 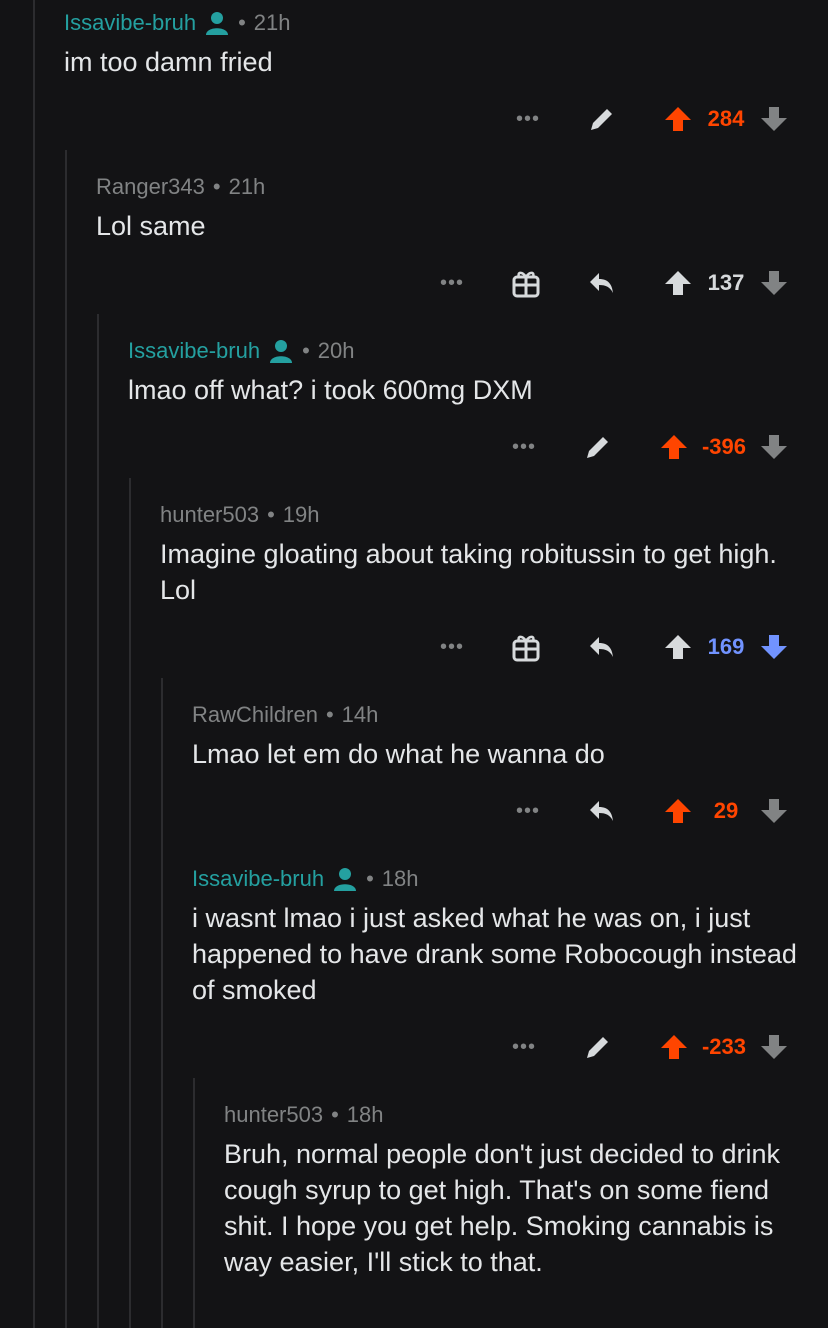 I want to click on comment-actions: ••• 29, so click(x=651, y=811).